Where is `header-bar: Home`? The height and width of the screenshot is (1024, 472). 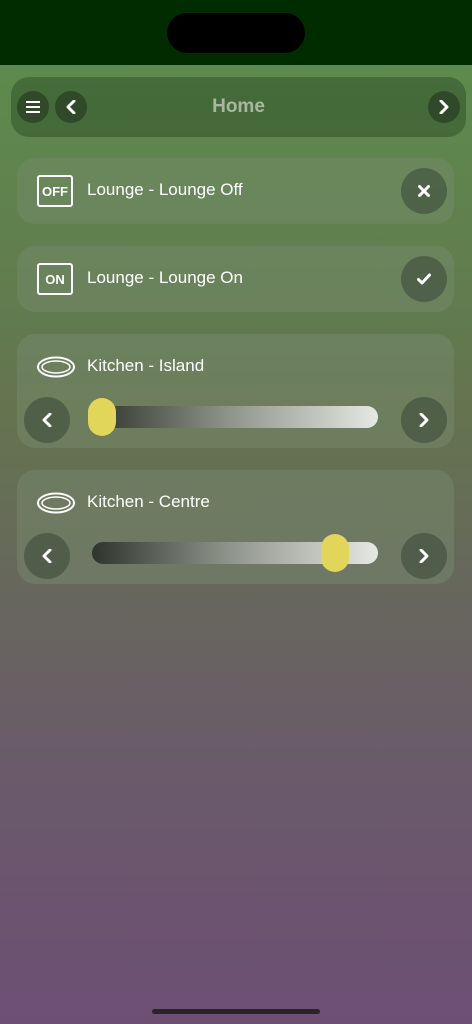
header-bar: Home is located at coordinates (238, 107).